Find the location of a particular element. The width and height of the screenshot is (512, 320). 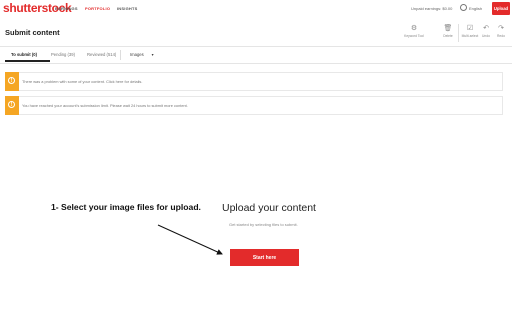

upload-title: Upload your content is located at coordinates (269, 208).